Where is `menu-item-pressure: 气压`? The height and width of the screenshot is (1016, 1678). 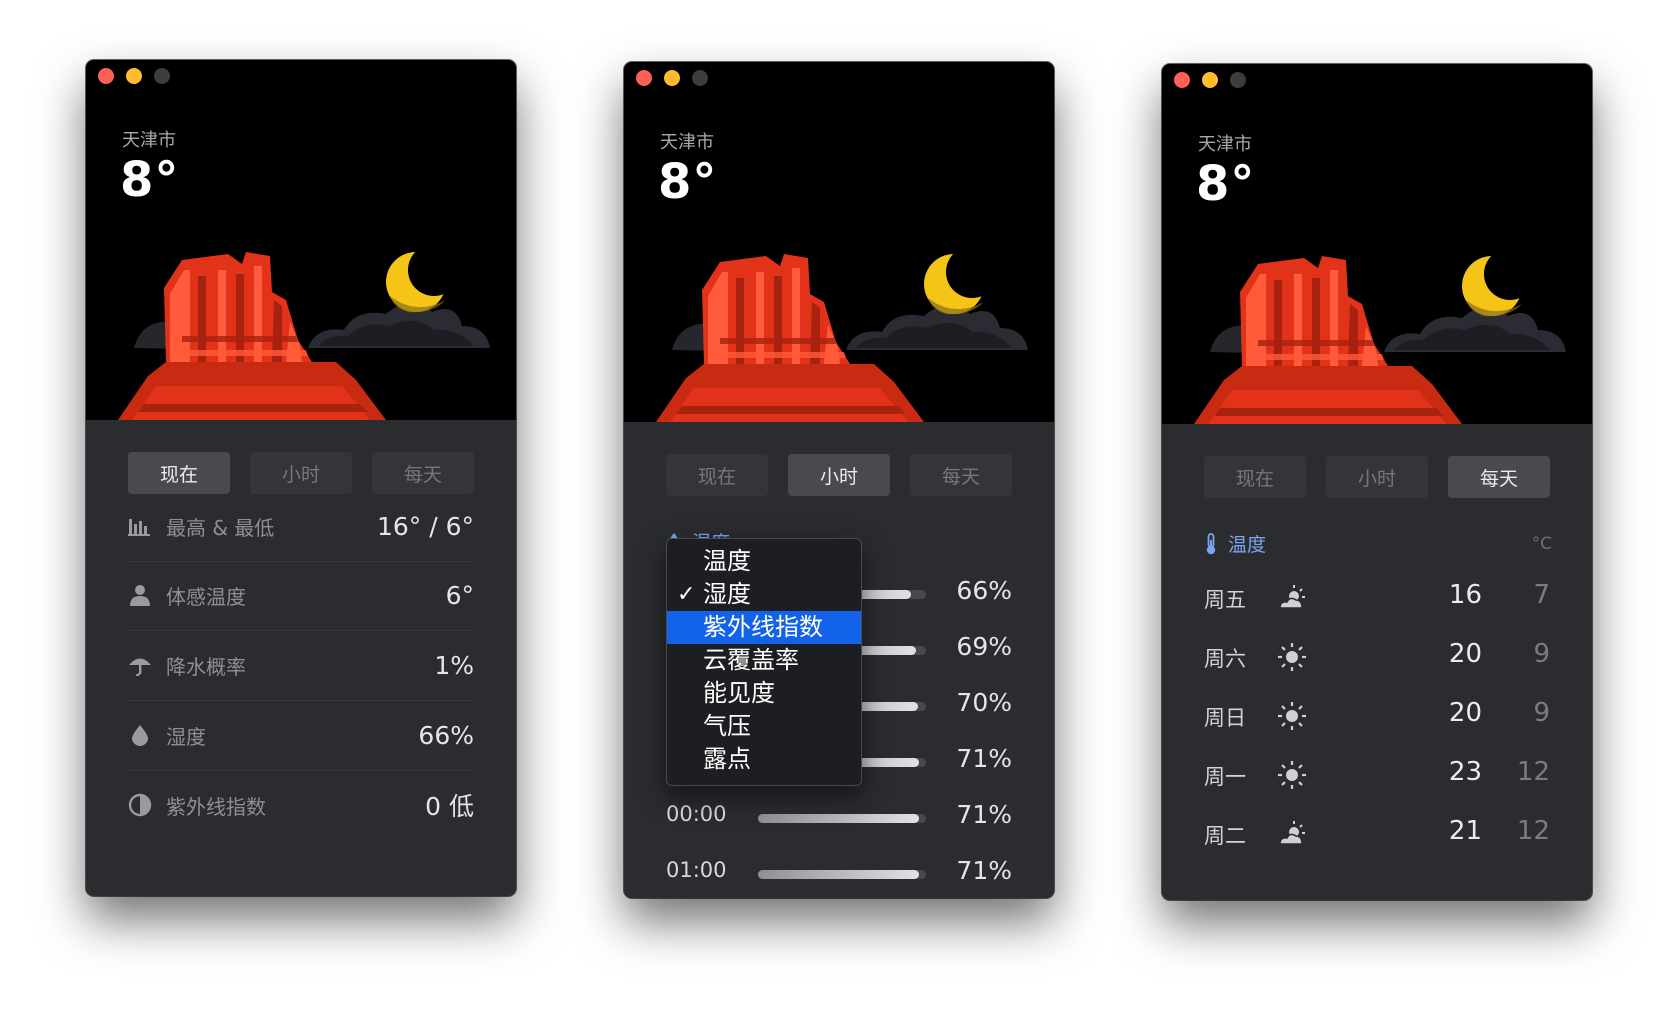 menu-item-pressure: 气压 is located at coordinates (764, 726).